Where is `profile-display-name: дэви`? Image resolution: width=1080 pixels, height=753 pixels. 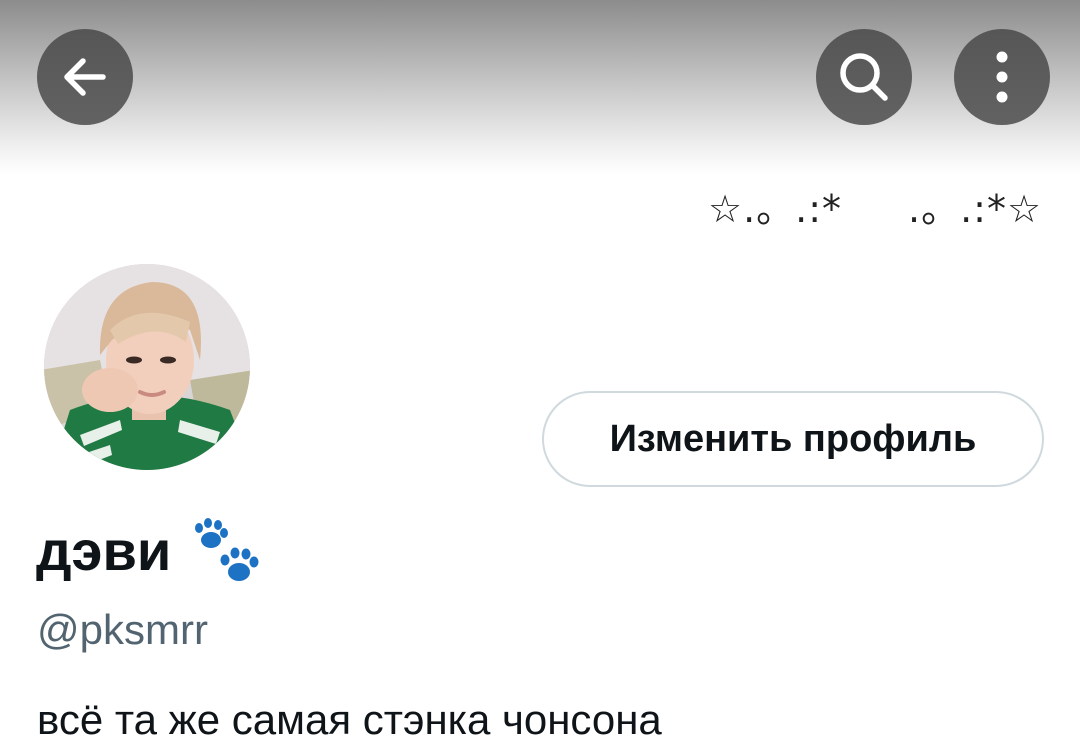
profile-display-name: дэви is located at coordinates (149, 551).